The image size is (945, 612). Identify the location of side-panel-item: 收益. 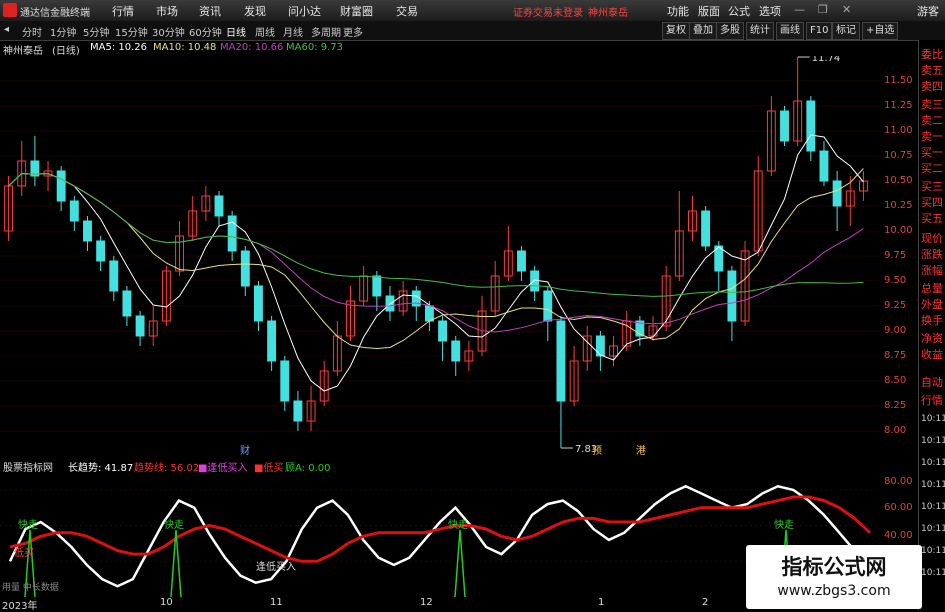
(933, 354).